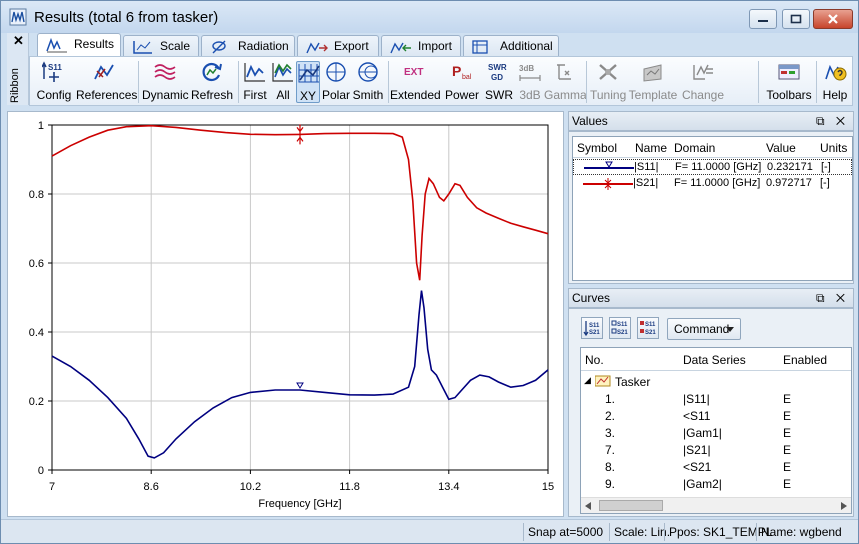  Describe the element at coordinates (94, 44) in the screenshot. I see `tab-label: Results` at that location.